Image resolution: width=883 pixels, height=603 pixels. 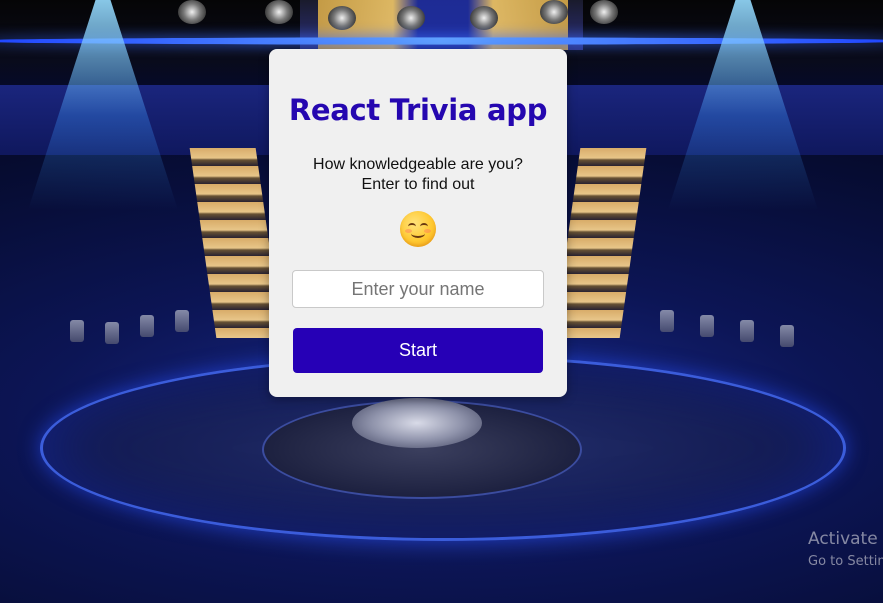 I want to click on subtitle-line-2: Enter to find out, so click(x=418, y=184).